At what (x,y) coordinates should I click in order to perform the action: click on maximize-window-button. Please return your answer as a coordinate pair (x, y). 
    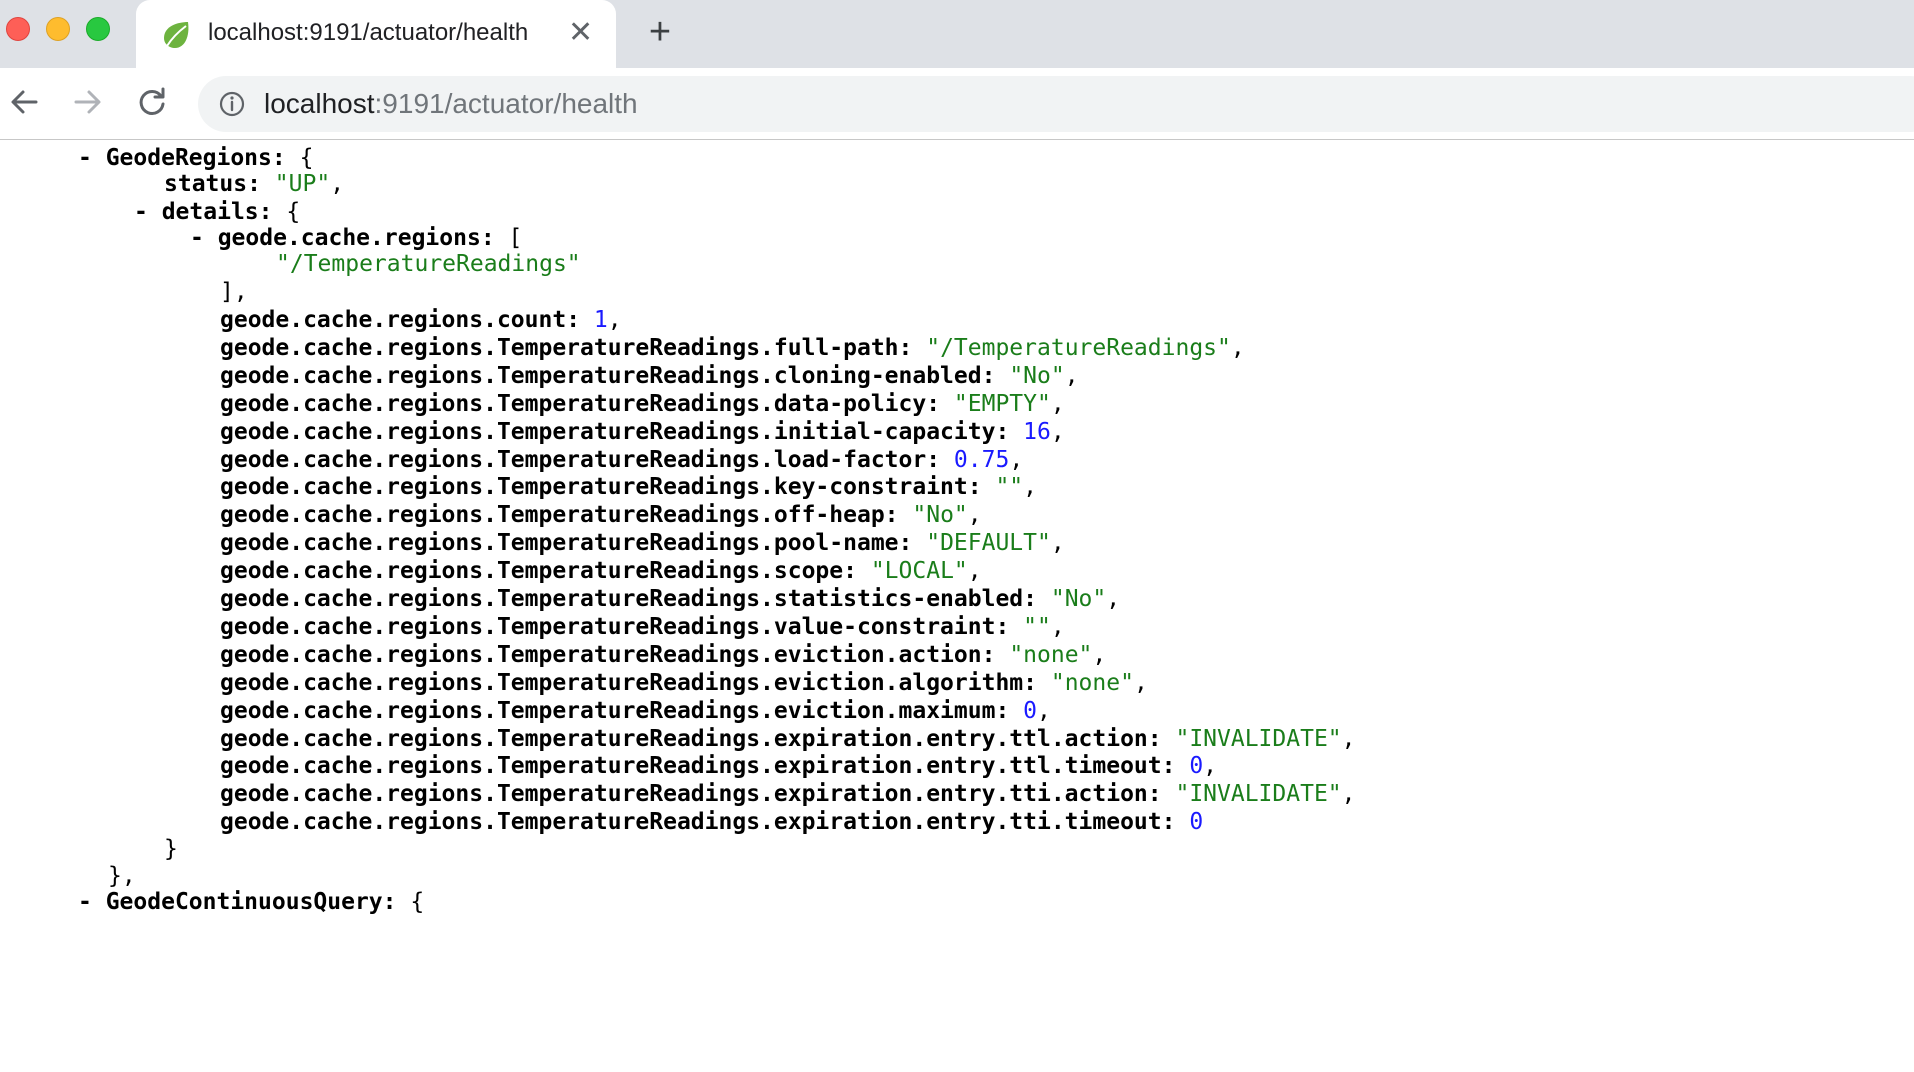
    Looking at the image, I should click on (98, 29).